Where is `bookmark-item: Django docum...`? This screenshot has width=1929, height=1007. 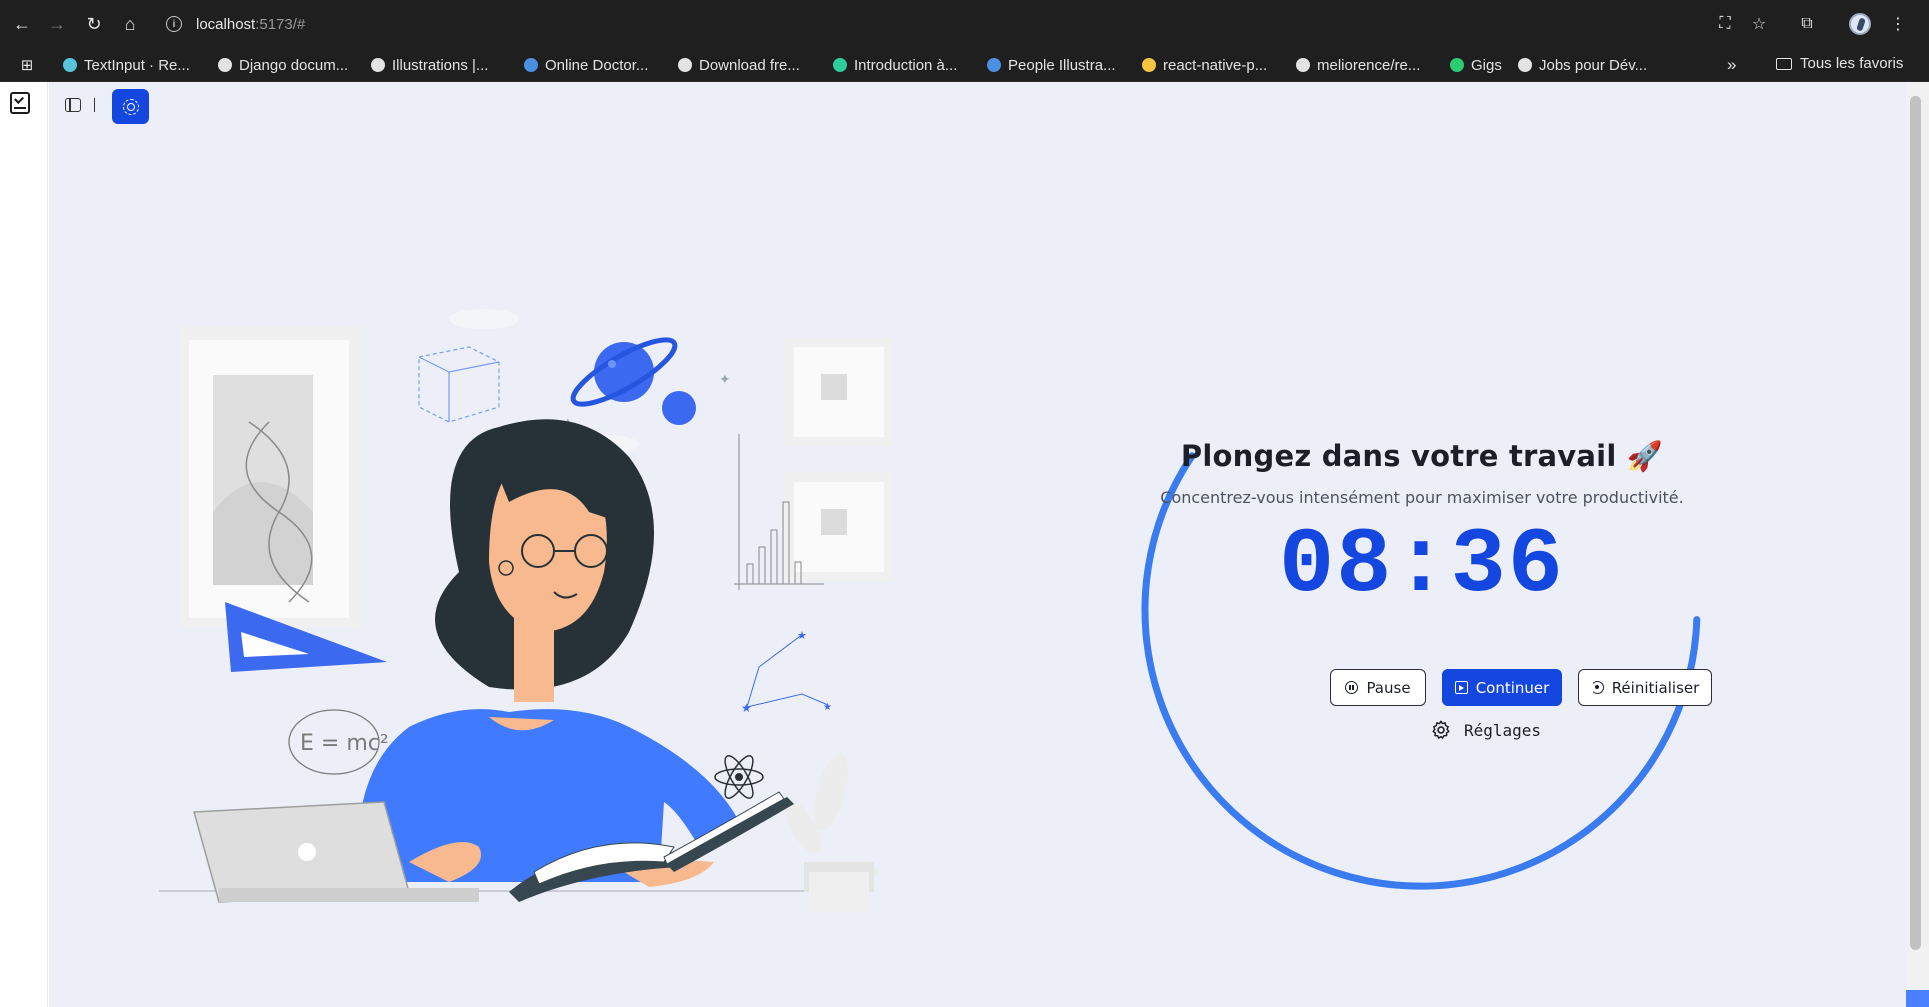
bookmark-item: Django docum... is located at coordinates (283, 65).